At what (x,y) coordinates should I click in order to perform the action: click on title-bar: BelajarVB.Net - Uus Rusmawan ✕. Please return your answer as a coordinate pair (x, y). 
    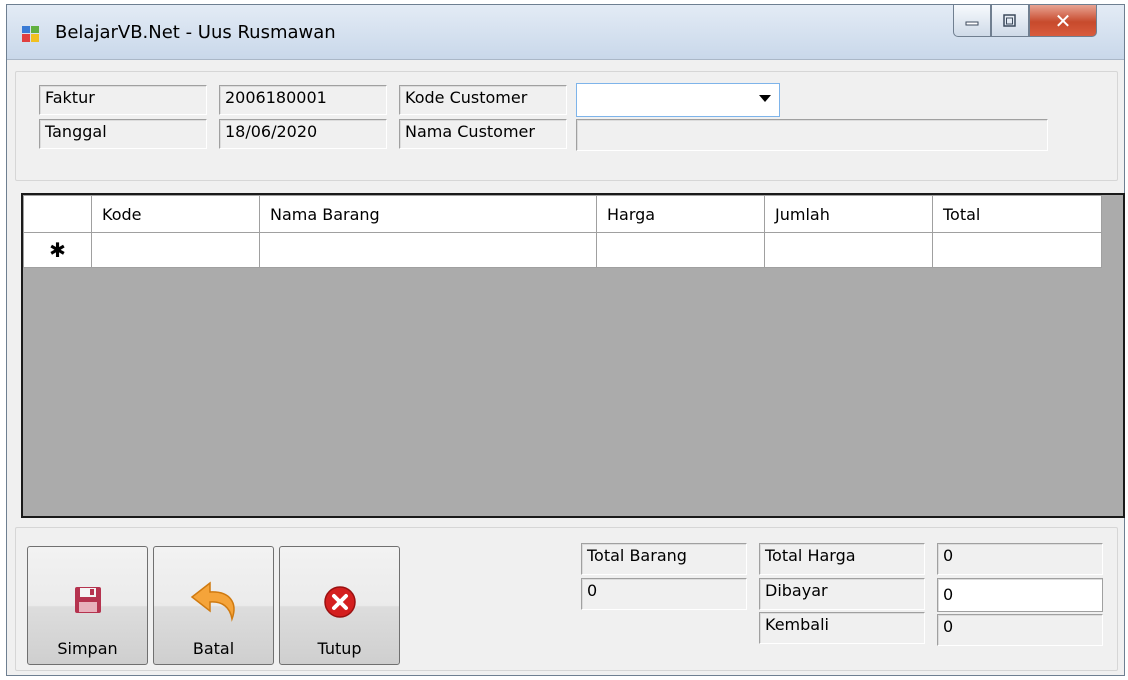
    Looking at the image, I should click on (565, 32).